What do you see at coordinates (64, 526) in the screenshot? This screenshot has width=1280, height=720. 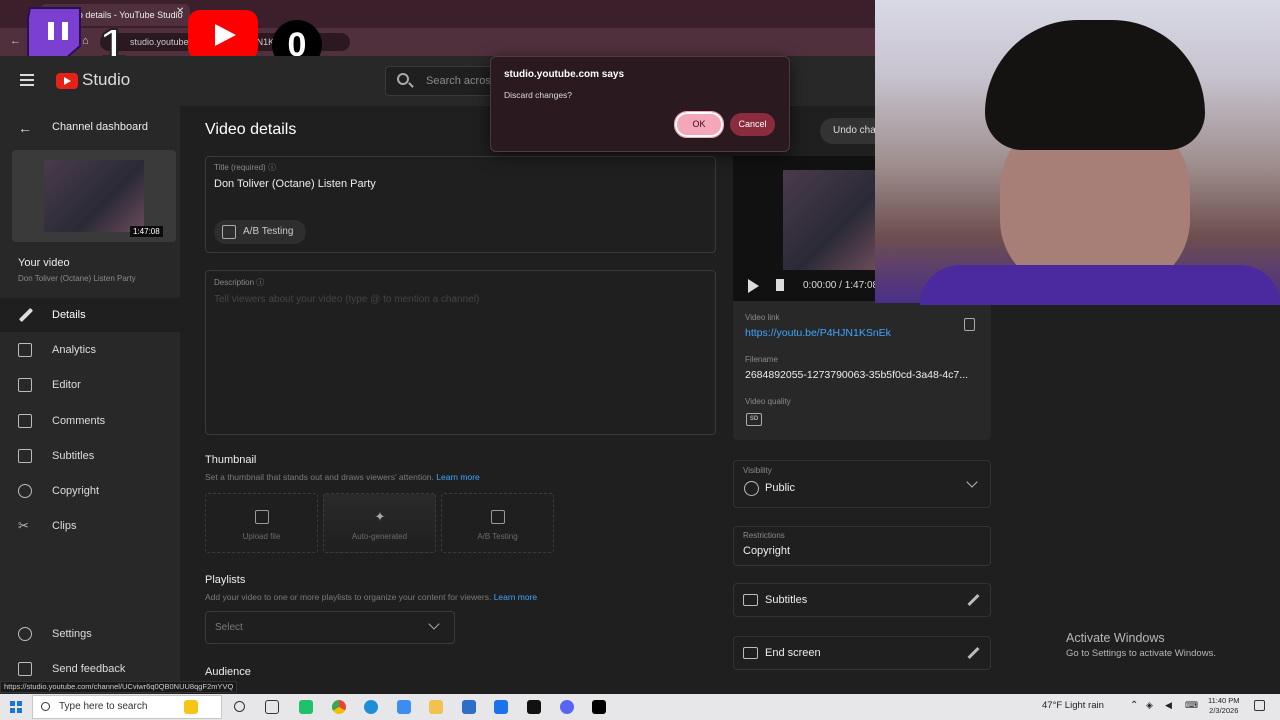 I see `sidebar-item-label: Clips` at bounding box center [64, 526].